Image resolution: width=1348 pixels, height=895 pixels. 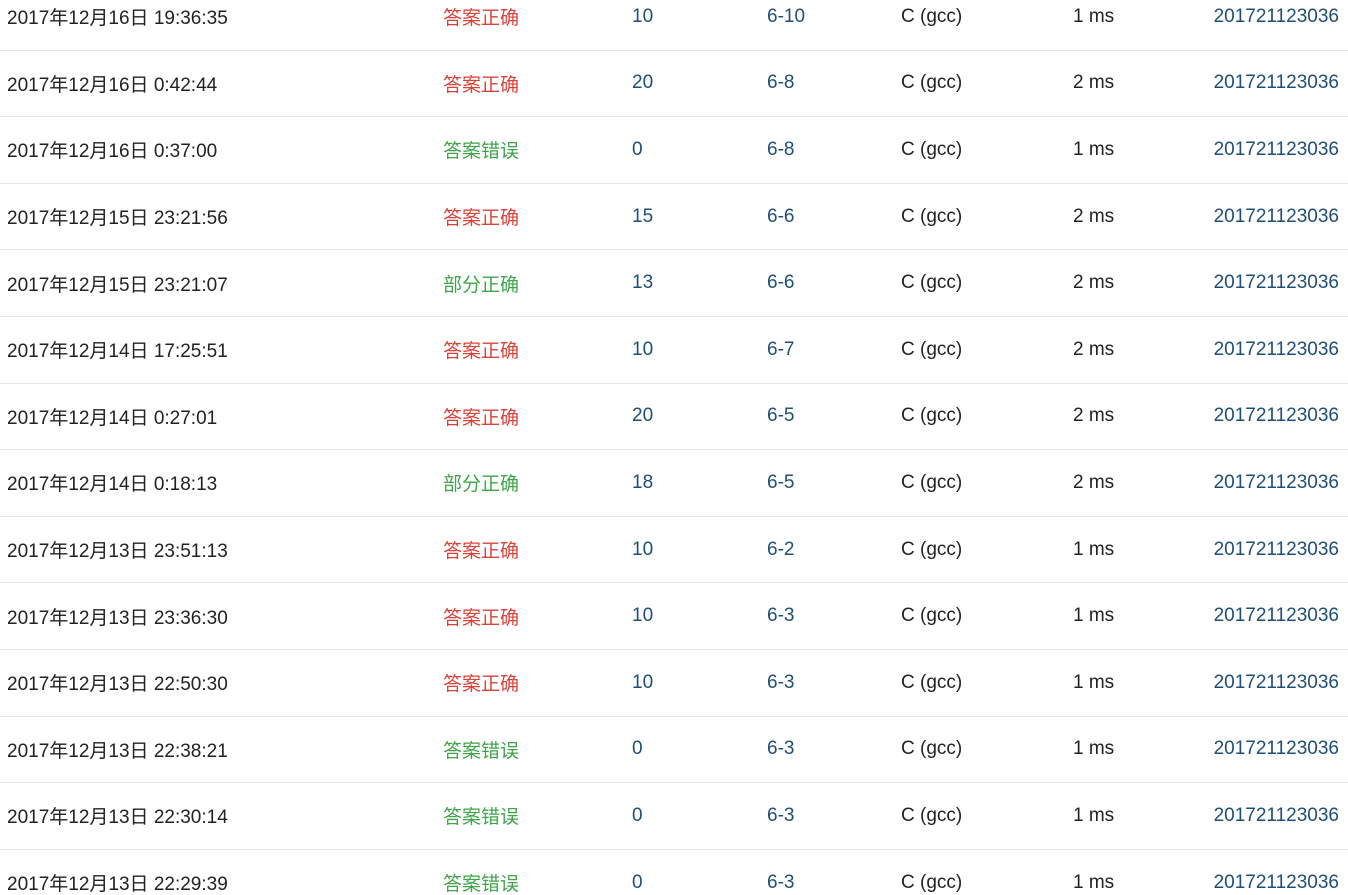 I want to click on problem-link: 6-10, so click(x=786, y=25).